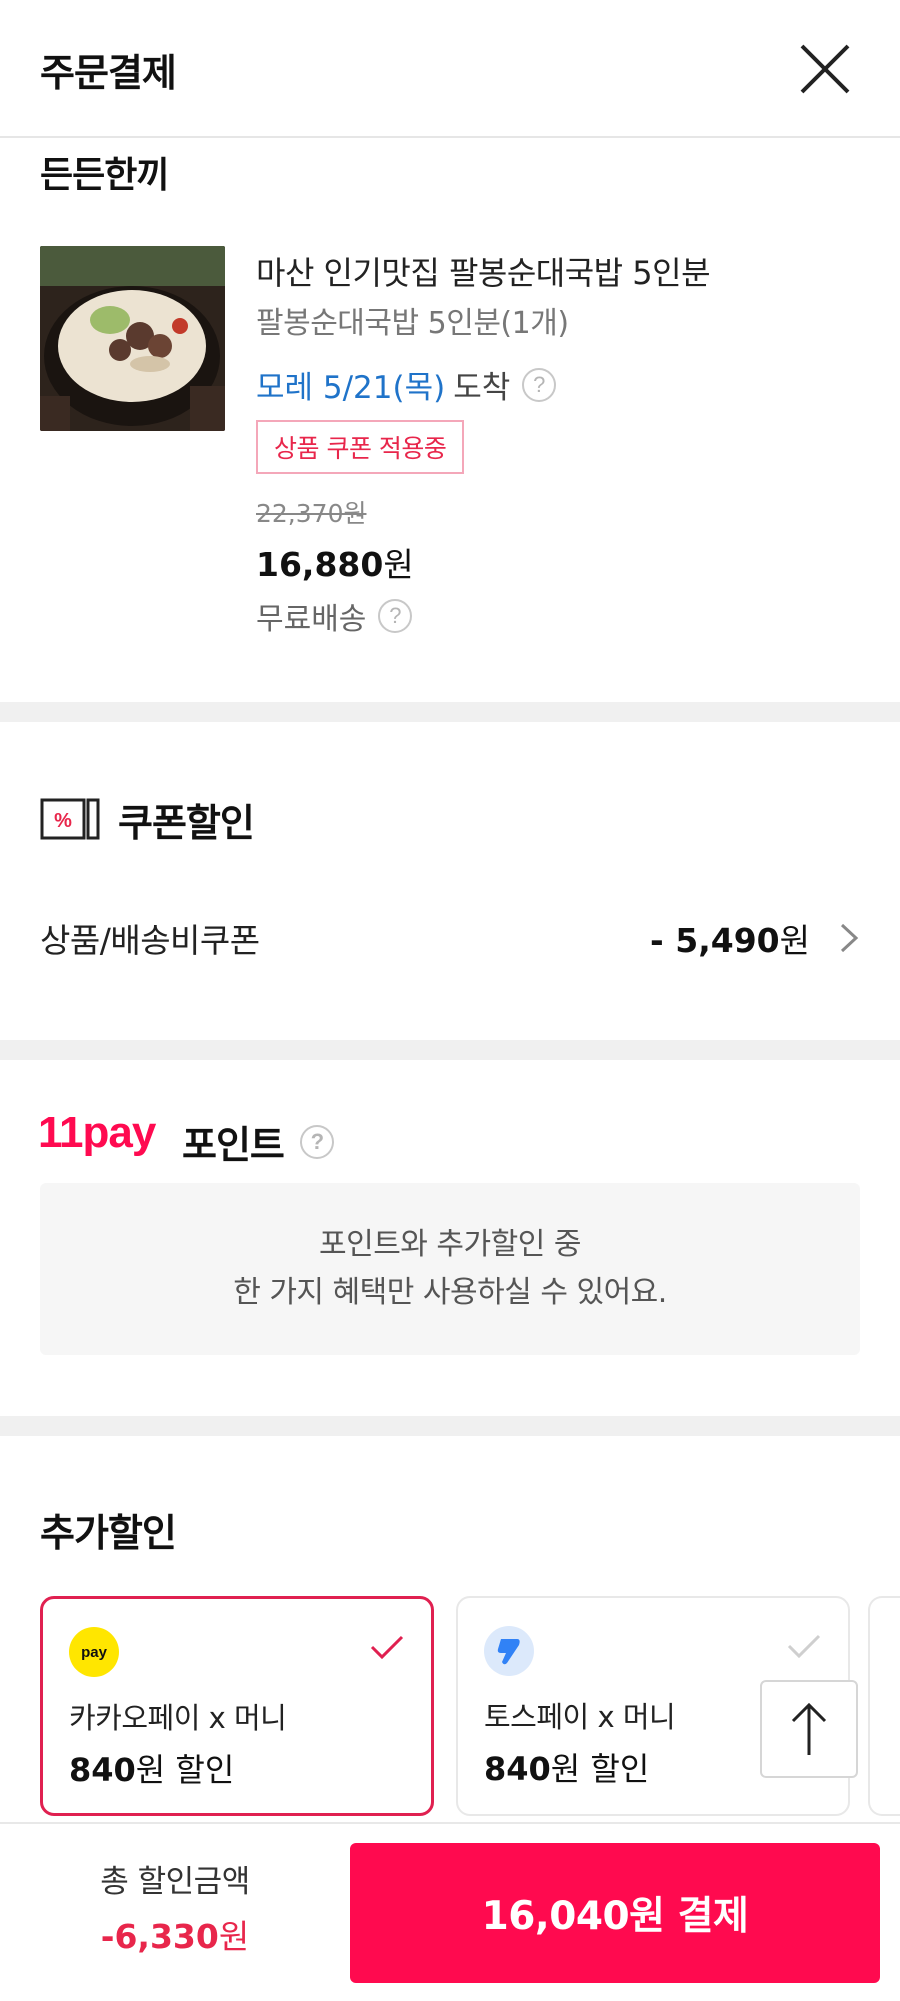  Describe the element at coordinates (175, 1882) in the screenshot. I see `total-discount-label: 총 할인금액` at that location.